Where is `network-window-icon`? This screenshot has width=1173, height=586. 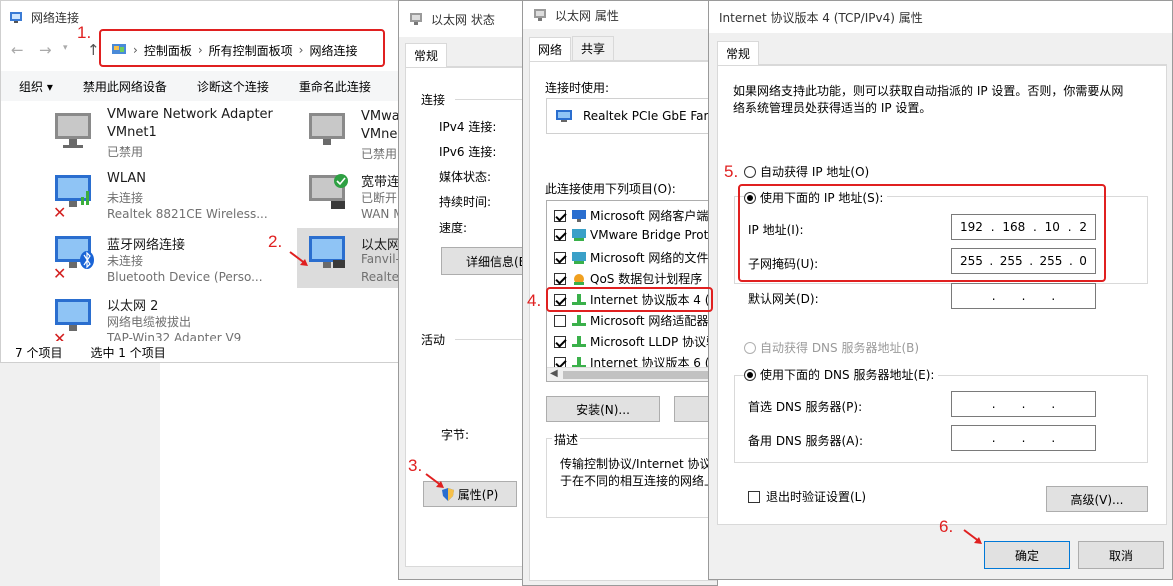 network-window-icon is located at coordinates (540, 15).